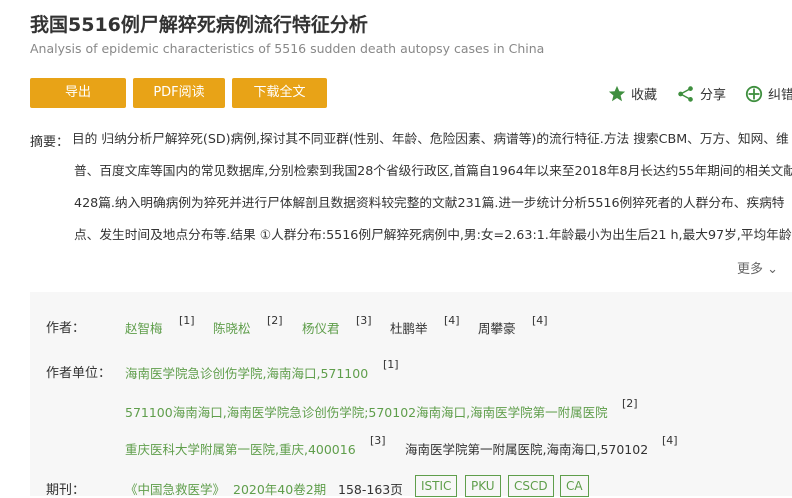 The width and height of the screenshot is (792, 498). Describe the element at coordinates (436, 486) in the screenshot. I see `index-tag: ISTIC` at that location.